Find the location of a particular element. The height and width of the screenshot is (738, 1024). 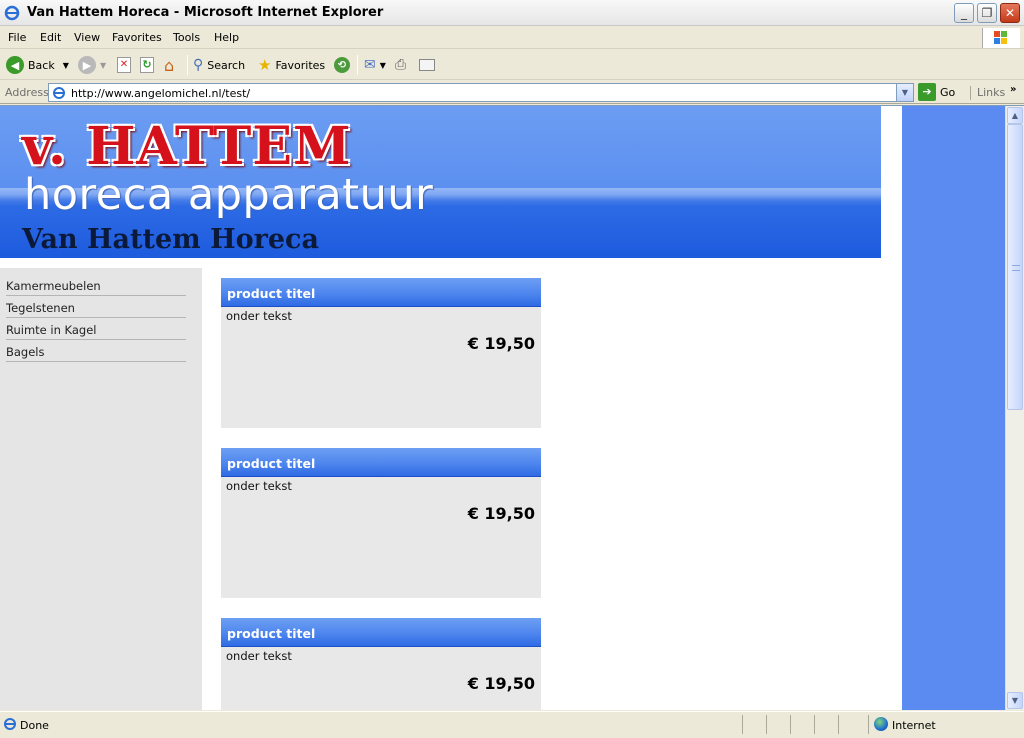

address-dropdown-icon: ▼ is located at coordinates (904, 92).